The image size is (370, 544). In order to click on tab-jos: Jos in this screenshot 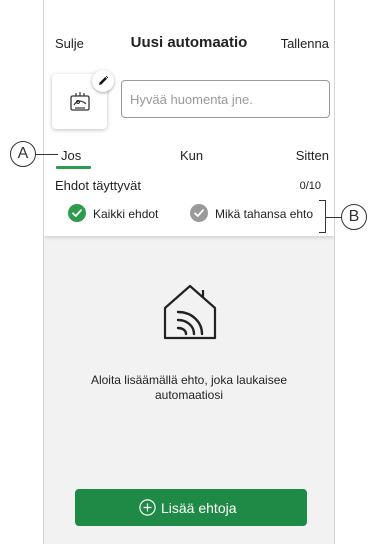, I will do `click(71, 155)`.